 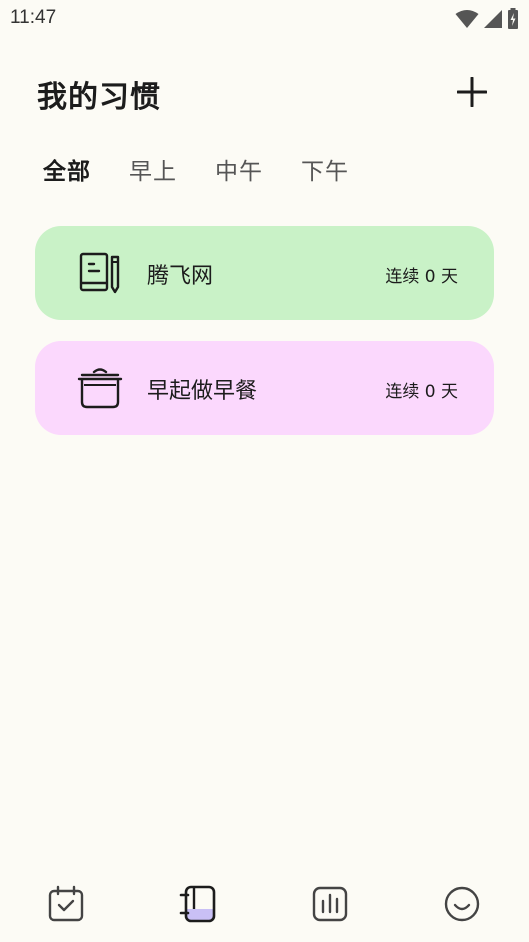 I want to click on signal-icon, so click(x=493, y=19).